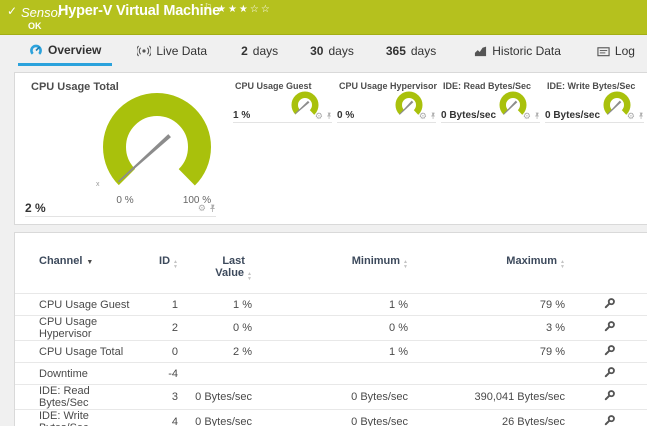 This screenshot has width=647, height=426. What do you see at coordinates (154, 304) in the screenshot?
I see `channel-id: 1` at bounding box center [154, 304].